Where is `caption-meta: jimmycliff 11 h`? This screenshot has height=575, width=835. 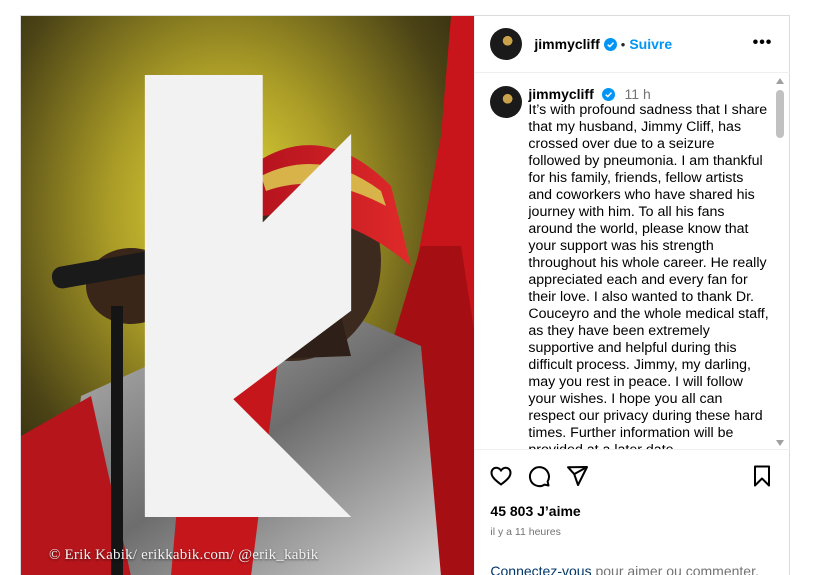
caption-meta: jimmycliff 11 h is located at coordinates (649, 94).